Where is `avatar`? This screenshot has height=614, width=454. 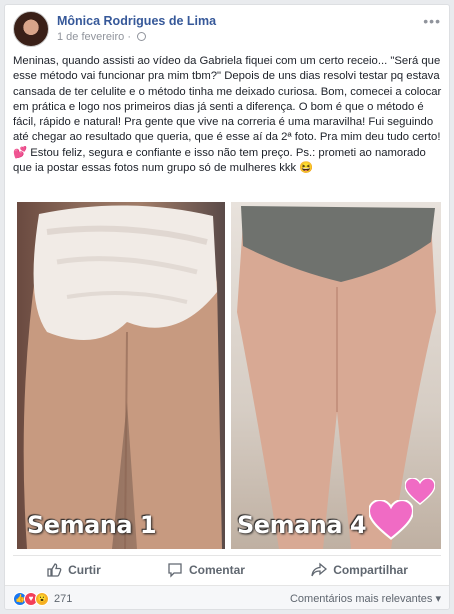
avatar is located at coordinates (31, 29).